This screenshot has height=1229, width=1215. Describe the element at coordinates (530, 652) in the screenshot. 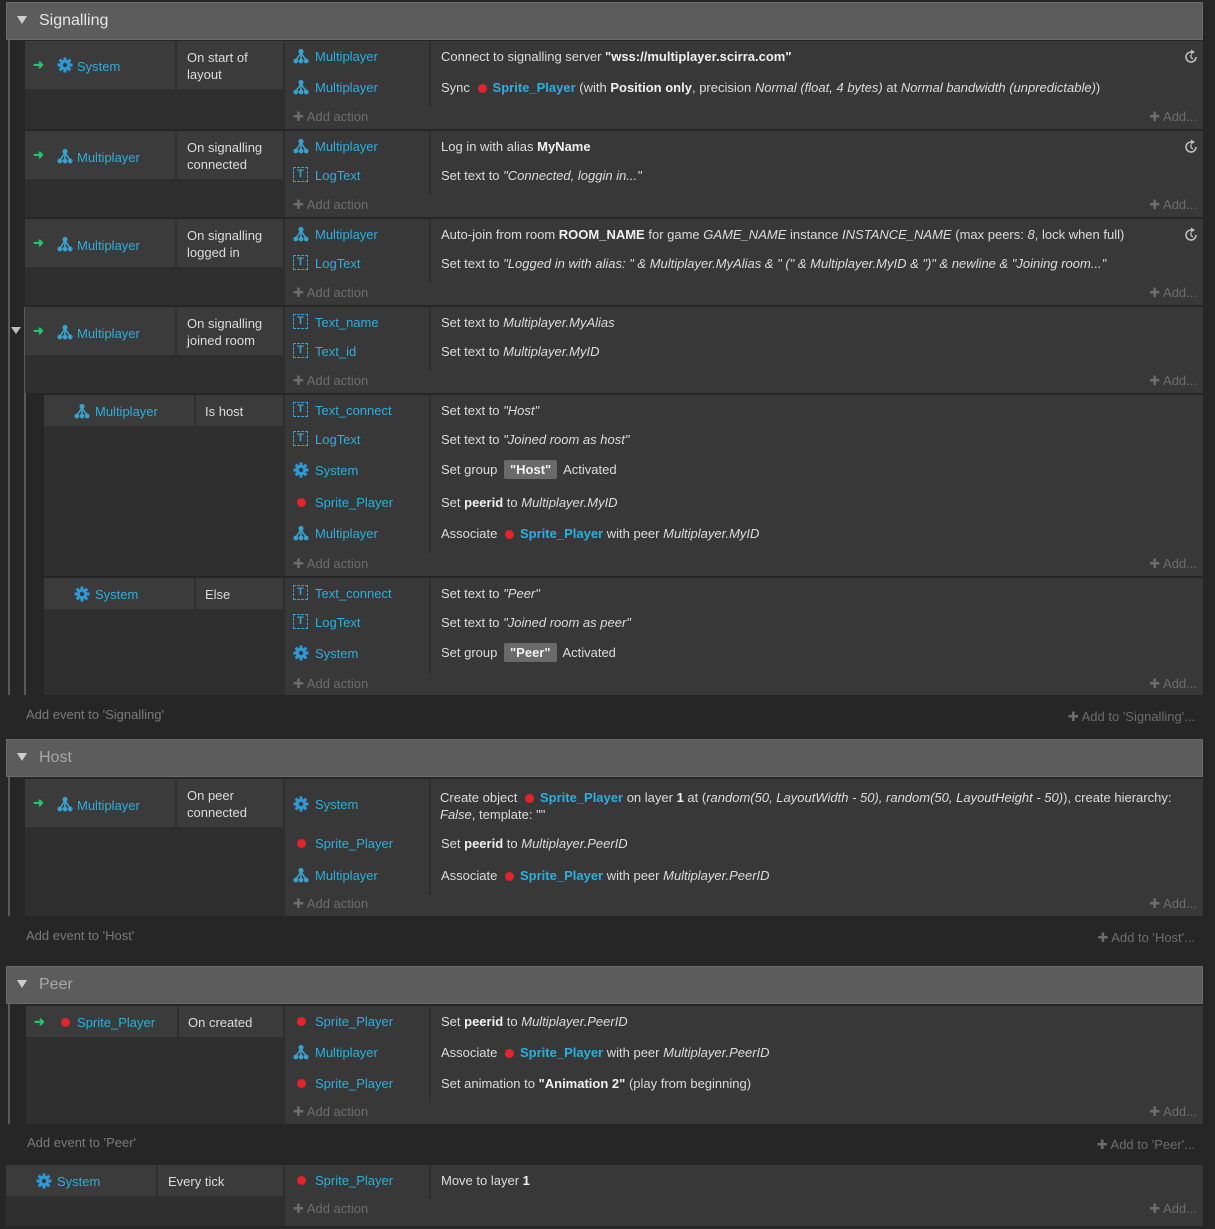

I see `group-tag: "Peer"` at that location.